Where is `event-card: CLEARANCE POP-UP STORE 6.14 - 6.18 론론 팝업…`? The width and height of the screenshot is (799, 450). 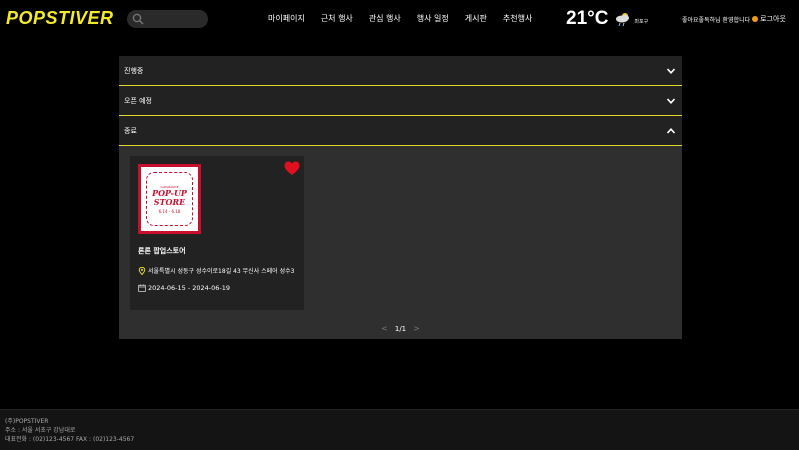 event-card: CLEARANCE POP-UP STORE 6.14 - 6.18 론론 팝업… is located at coordinates (217, 233).